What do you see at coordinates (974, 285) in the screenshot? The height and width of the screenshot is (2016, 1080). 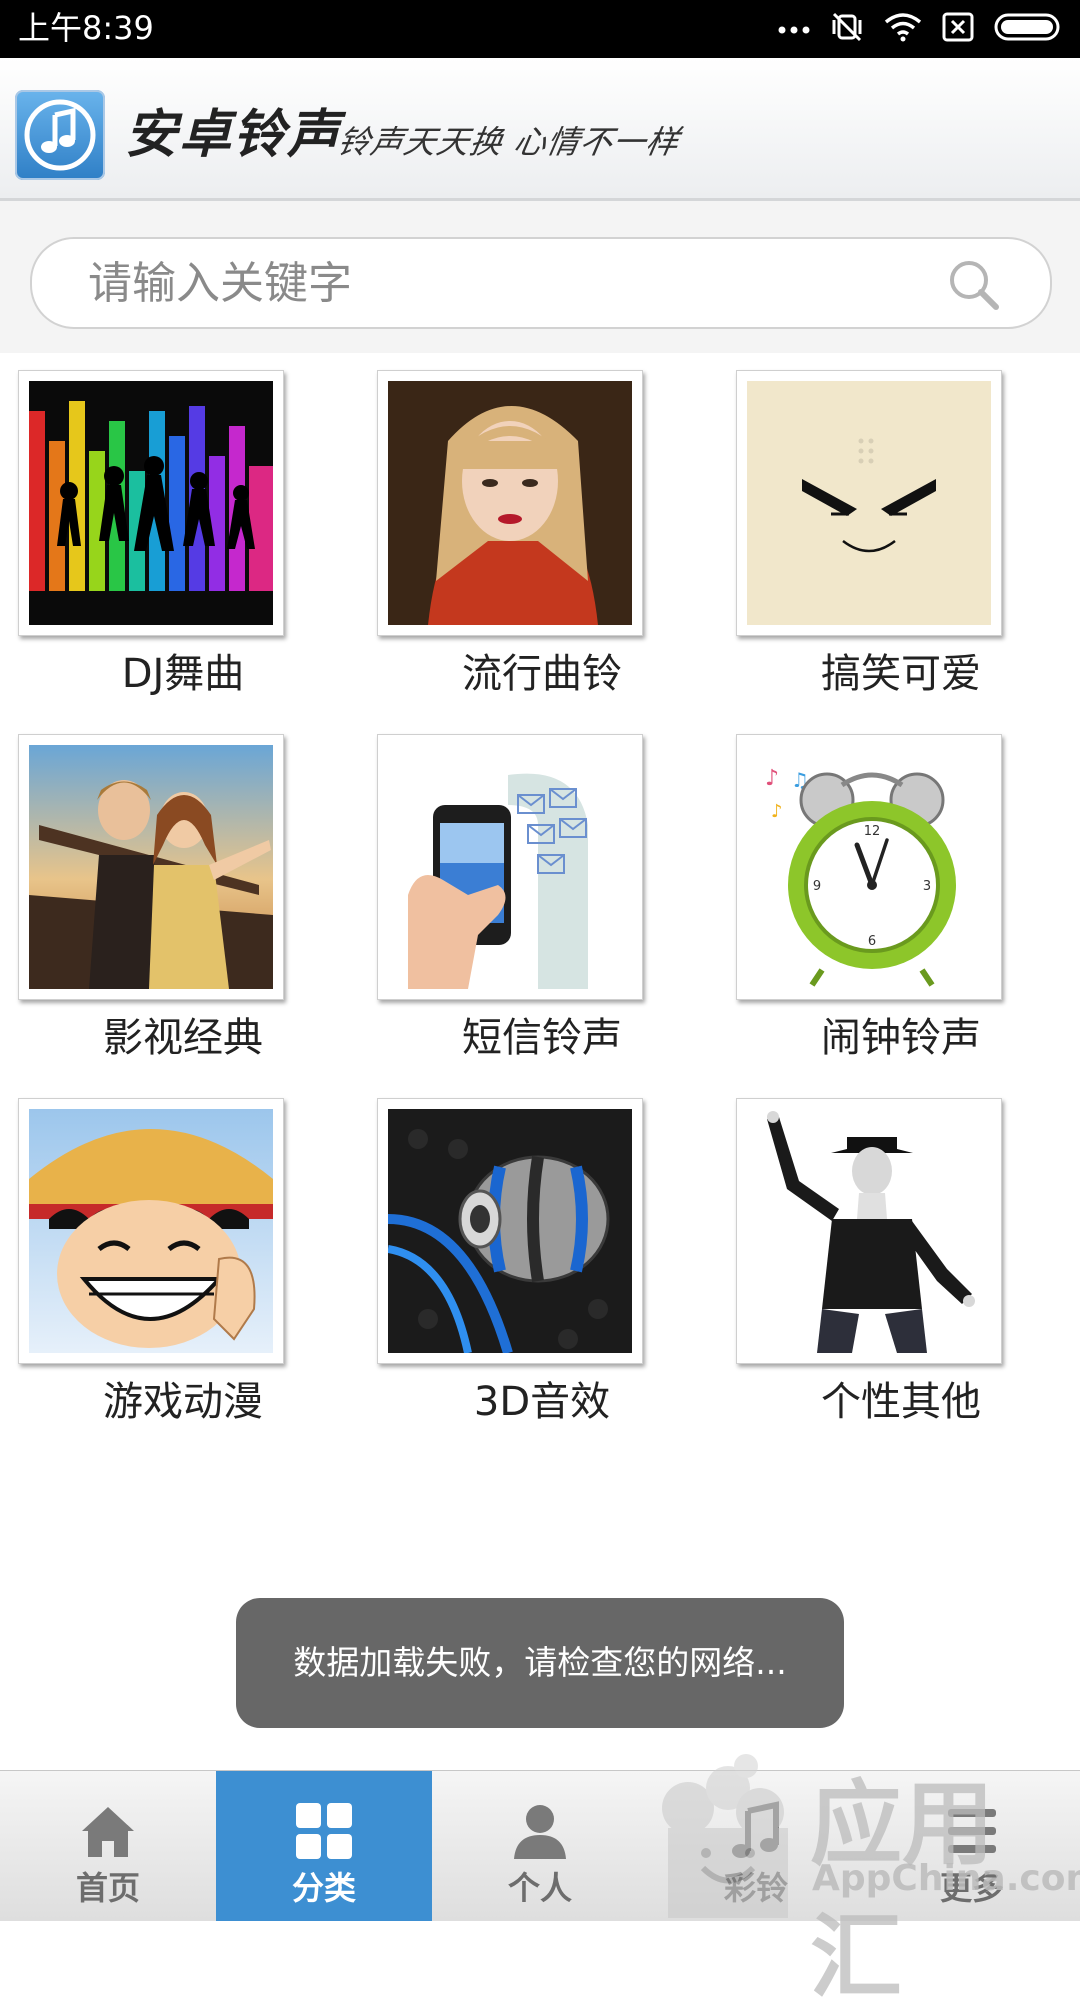 I see `search-icon` at bounding box center [974, 285].